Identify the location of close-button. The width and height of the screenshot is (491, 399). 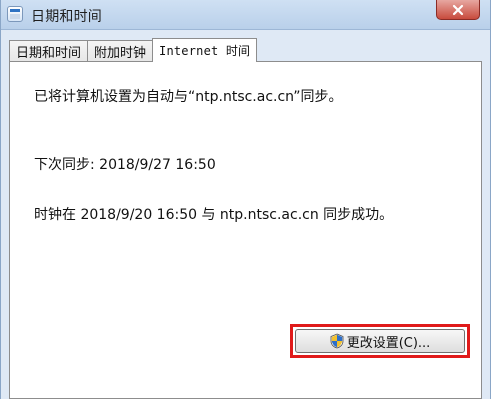
(458, 10).